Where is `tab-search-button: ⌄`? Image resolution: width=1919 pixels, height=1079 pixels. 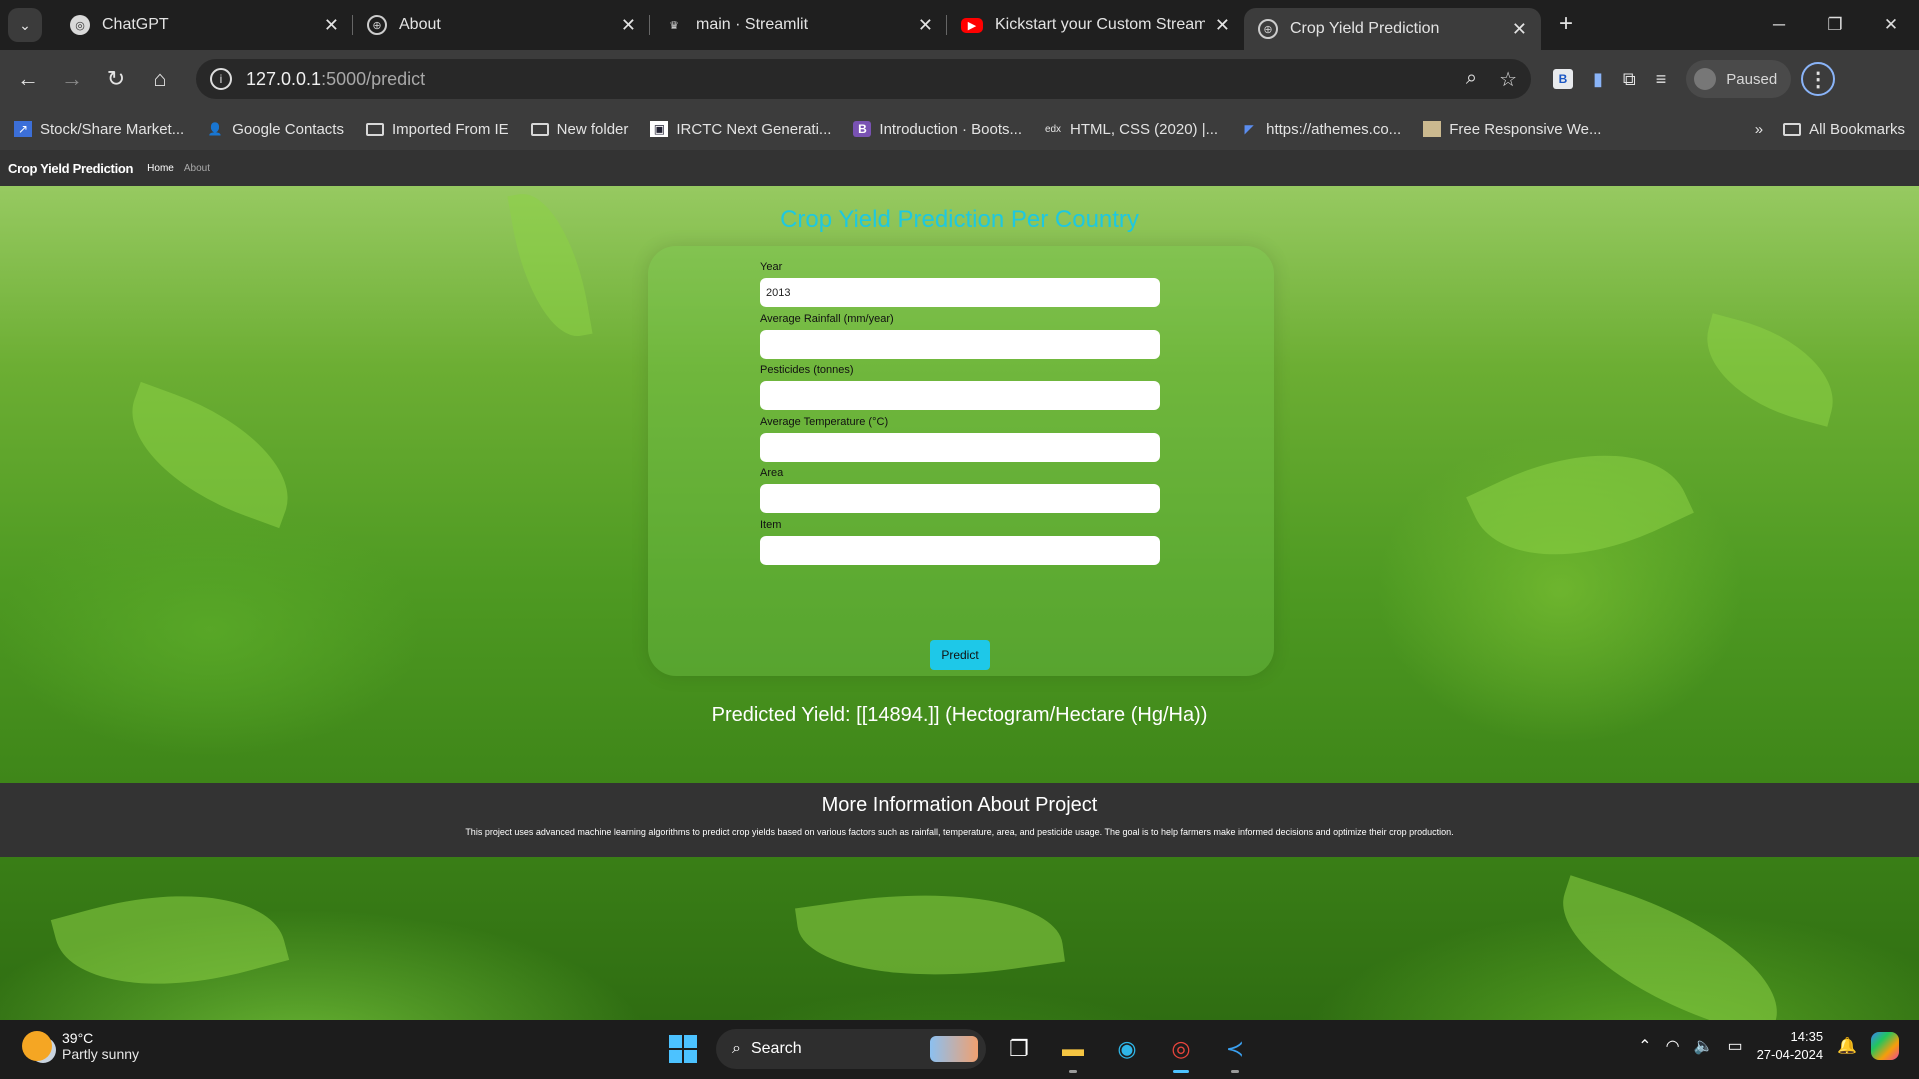
tab-search-button: ⌄ is located at coordinates (25, 25).